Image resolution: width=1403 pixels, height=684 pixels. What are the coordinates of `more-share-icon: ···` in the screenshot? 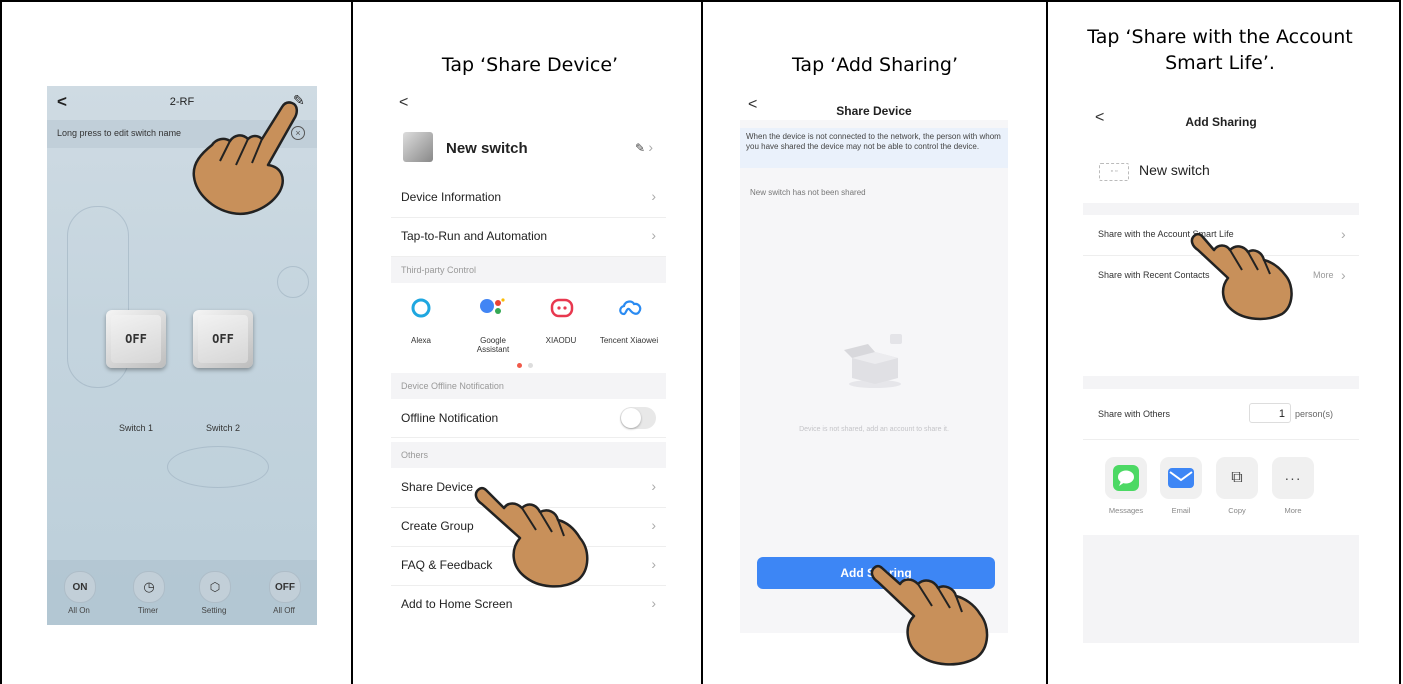 It's located at (1293, 478).